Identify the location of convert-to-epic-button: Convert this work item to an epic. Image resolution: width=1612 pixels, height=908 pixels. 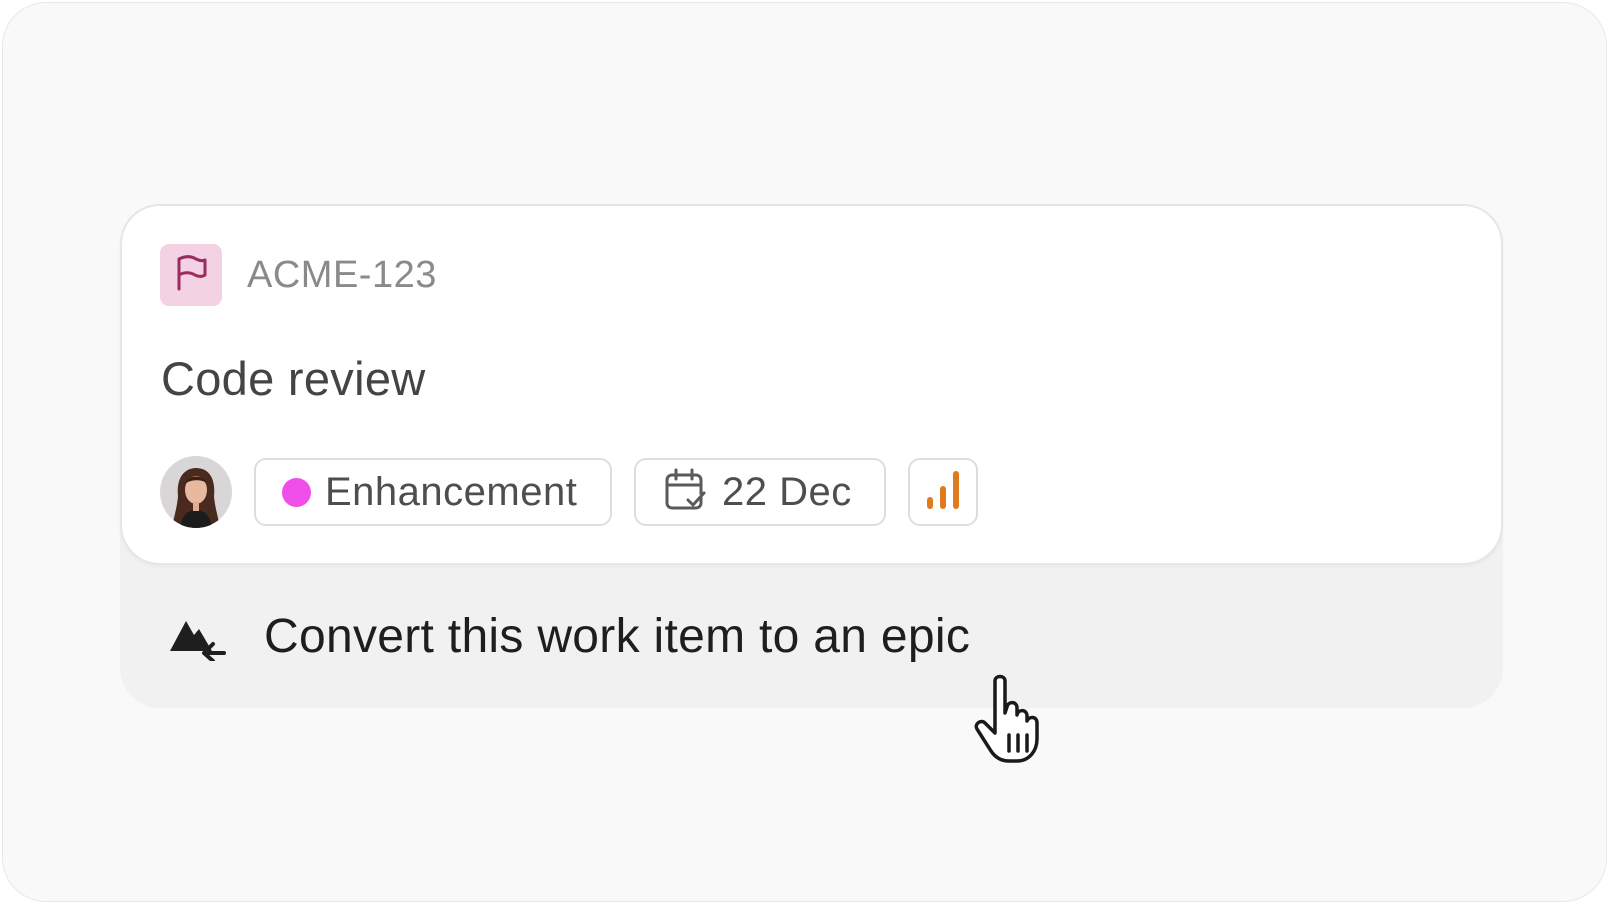
(811, 636).